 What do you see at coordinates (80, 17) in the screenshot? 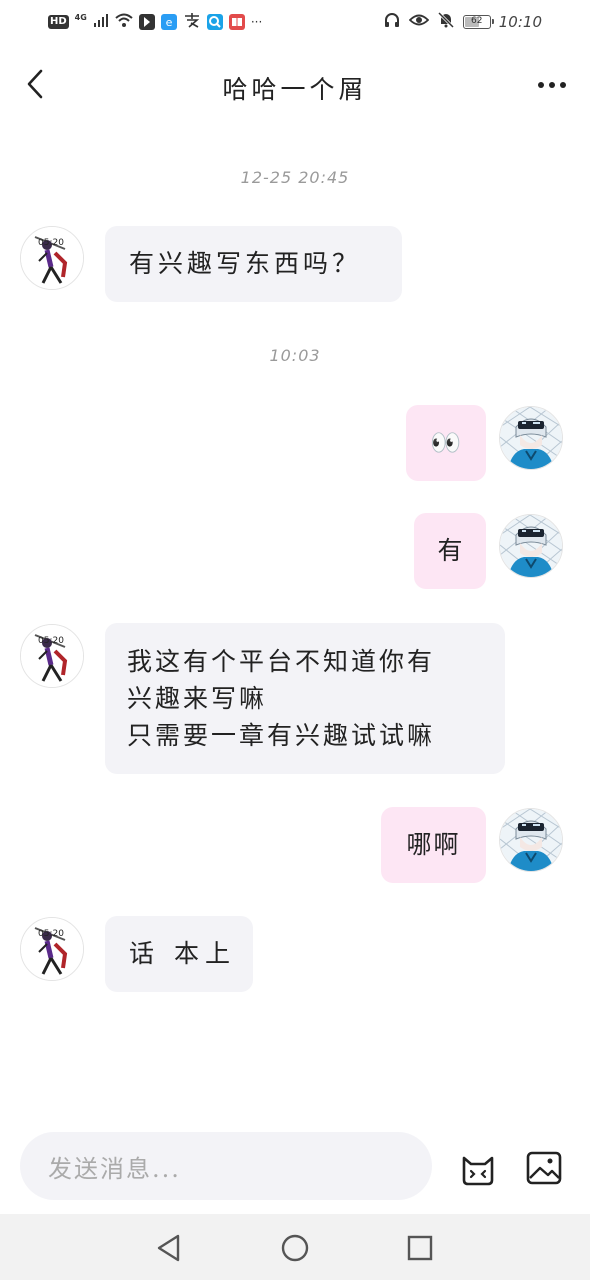
I see `network-type: 4G` at bounding box center [80, 17].